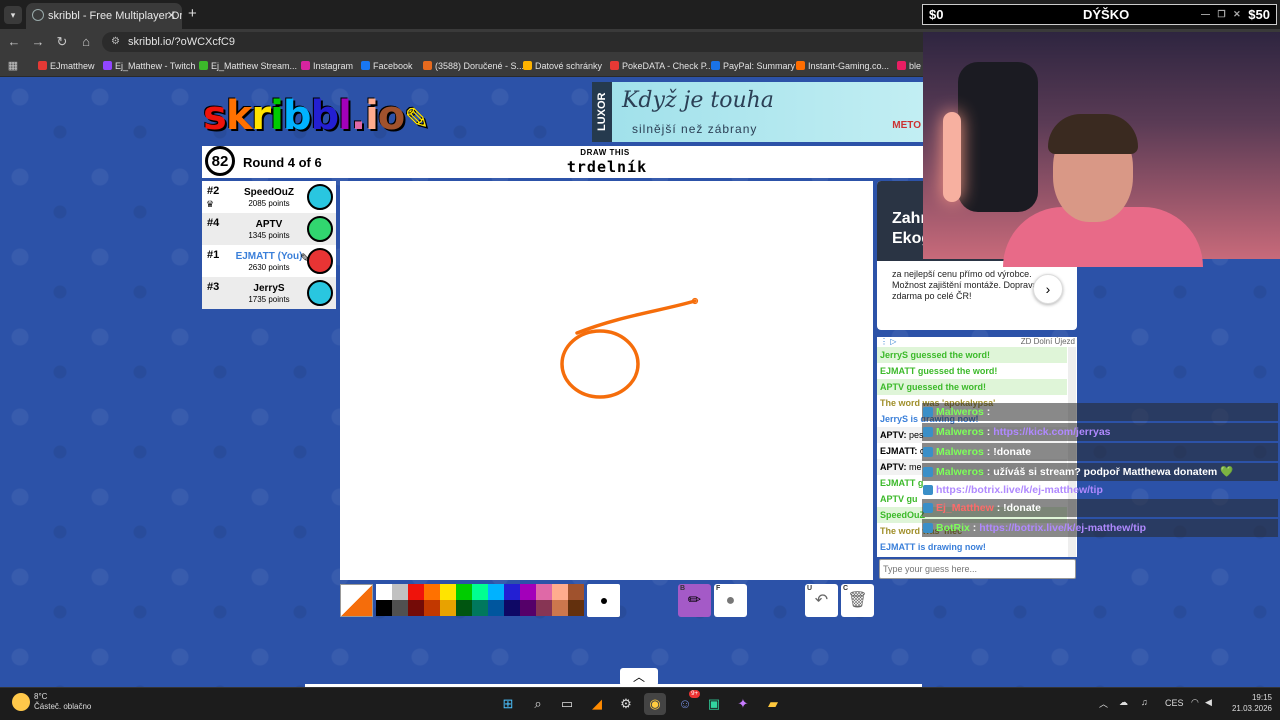 The image size is (1280, 720). Describe the element at coordinates (857, 600) in the screenshot. I see `clear-button: C 🗑` at that location.